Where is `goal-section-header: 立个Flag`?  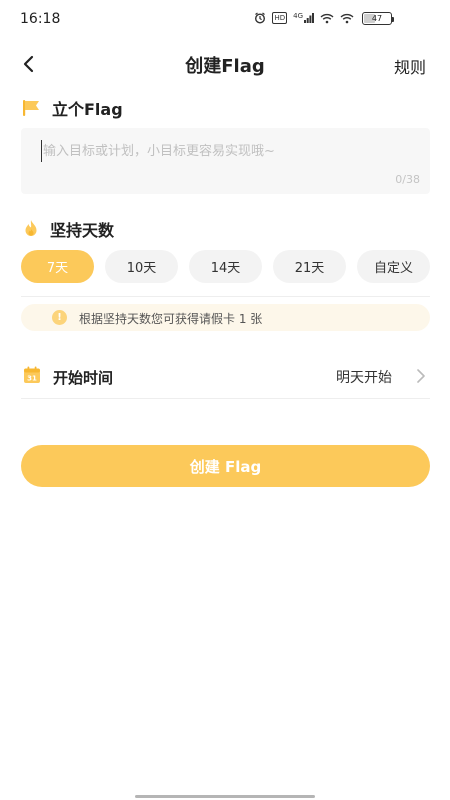 goal-section-header: 立个Flag is located at coordinates (72, 108).